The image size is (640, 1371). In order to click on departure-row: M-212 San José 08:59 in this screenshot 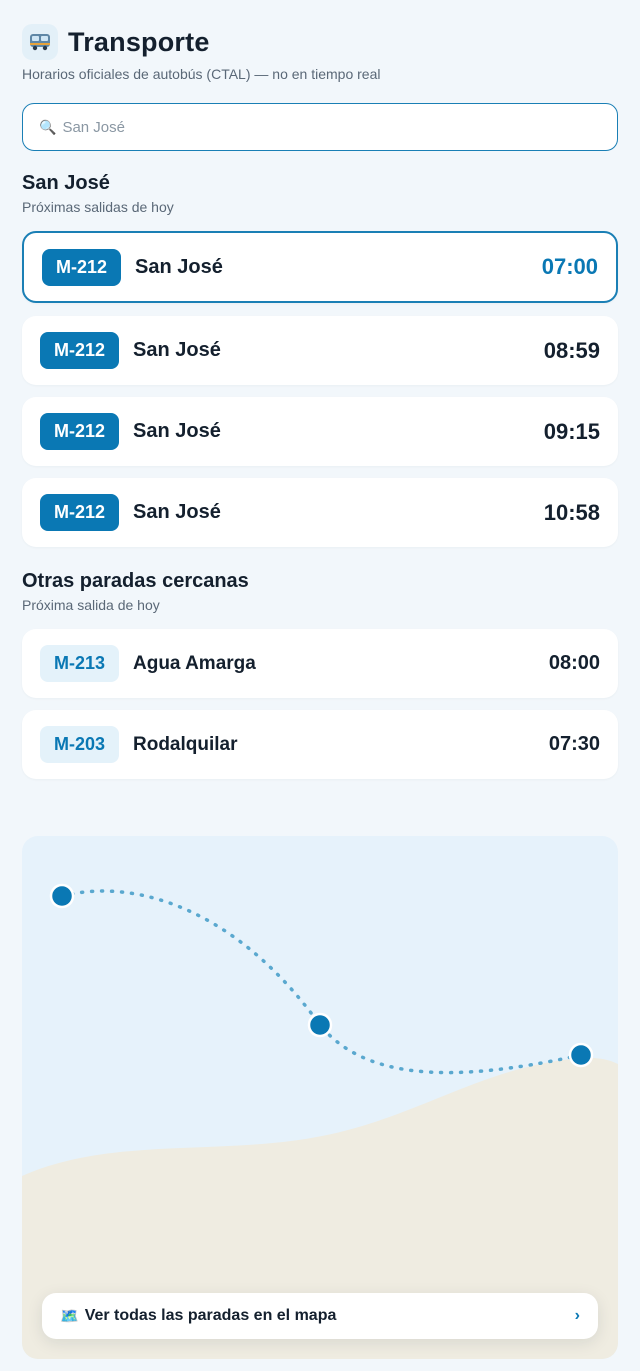, I will do `click(320, 350)`.